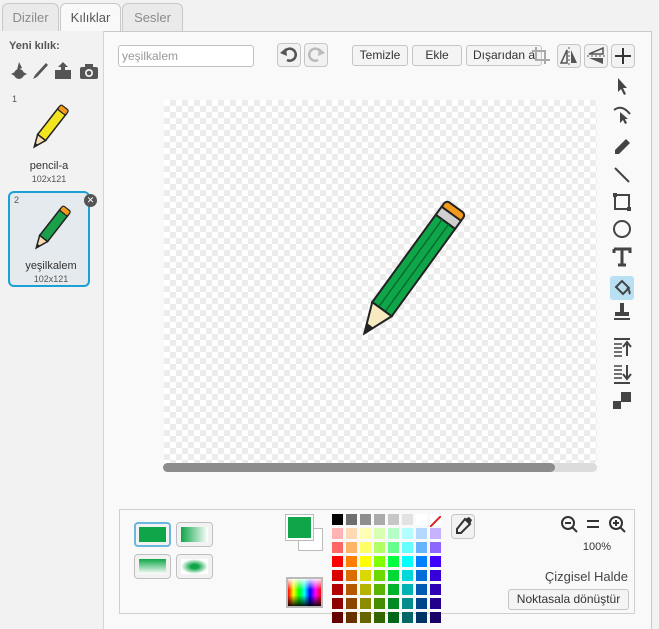 The width and height of the screenshot is (659, 629). What do you see at coordinates (622, 401) in the screenshot?
I see `set-costume-center-tool` at bounding box center [622, 401].